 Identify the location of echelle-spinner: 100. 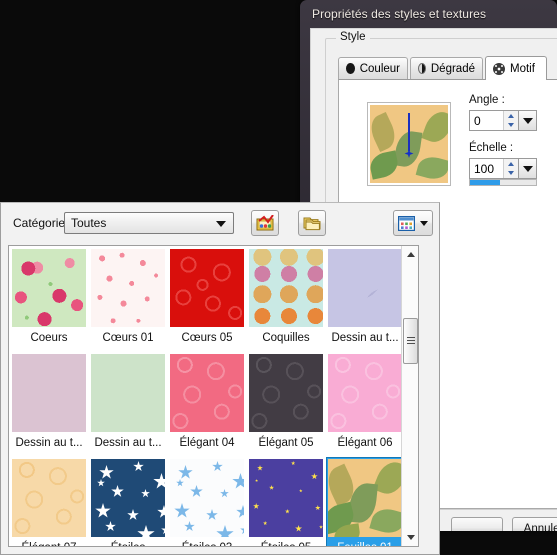
(503, 168).